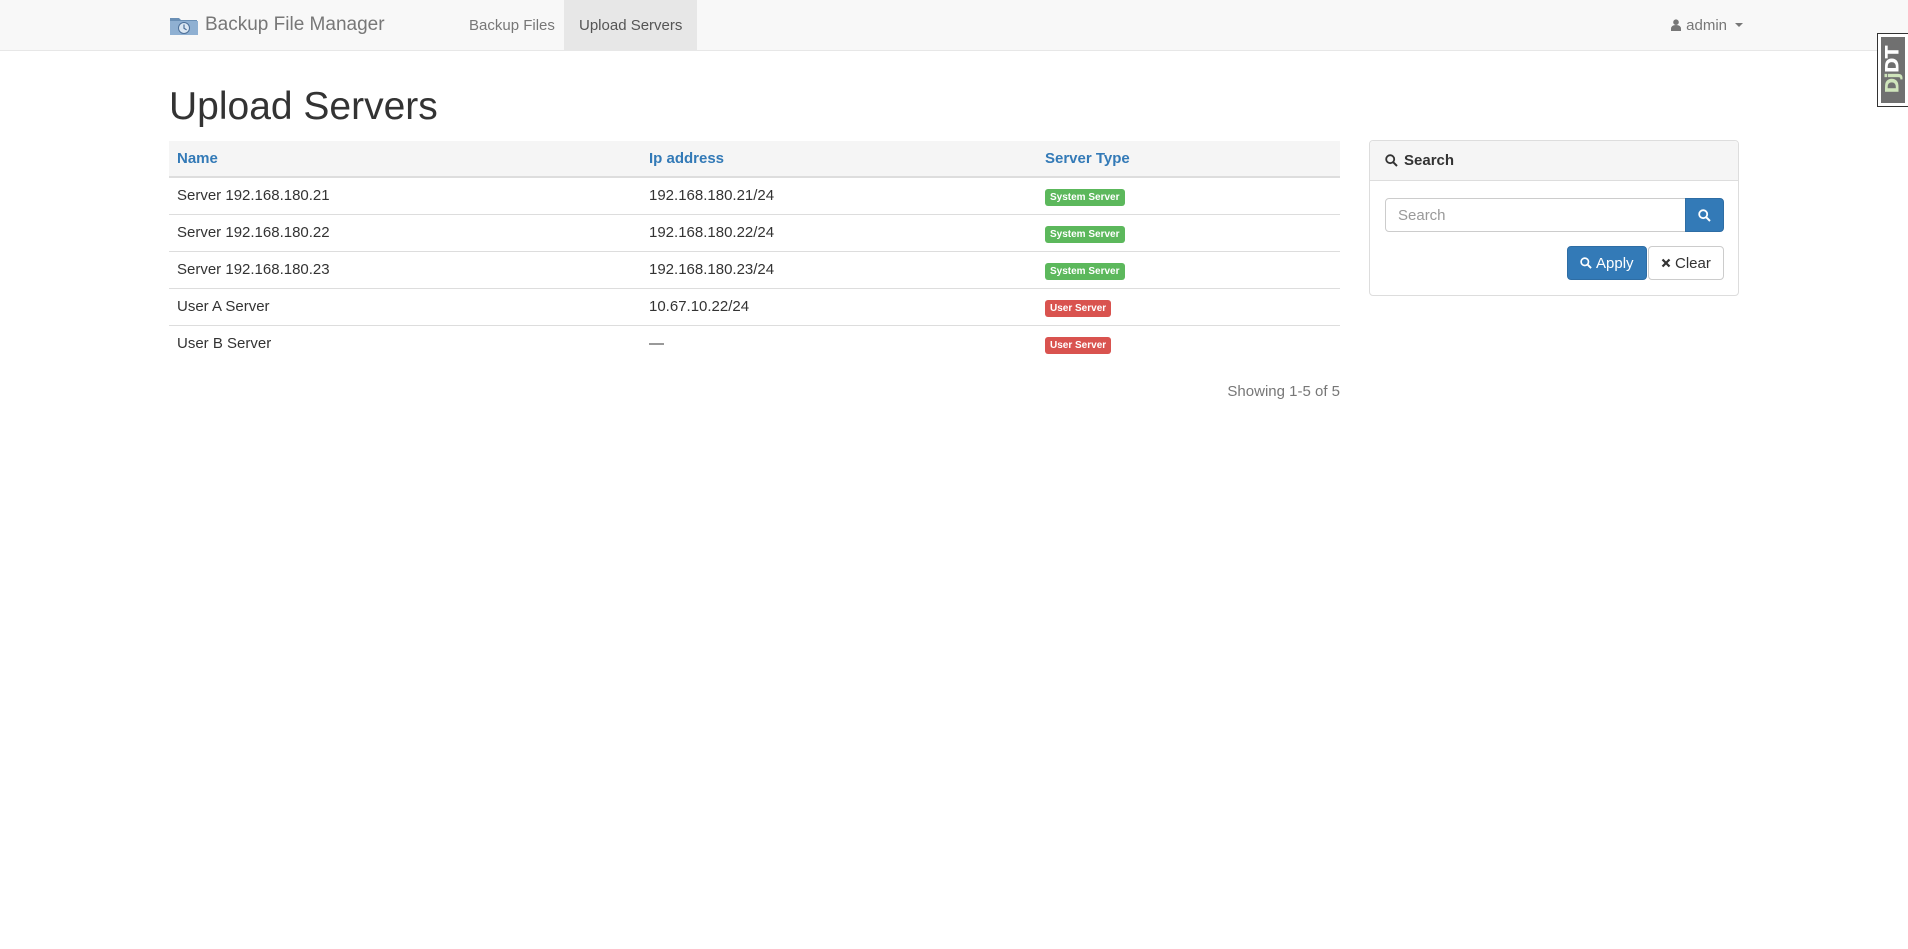 This screenshot has width=1908, height=949. I want to click on nav-upload-servers-label: Upload Servers, so click(631, 25).